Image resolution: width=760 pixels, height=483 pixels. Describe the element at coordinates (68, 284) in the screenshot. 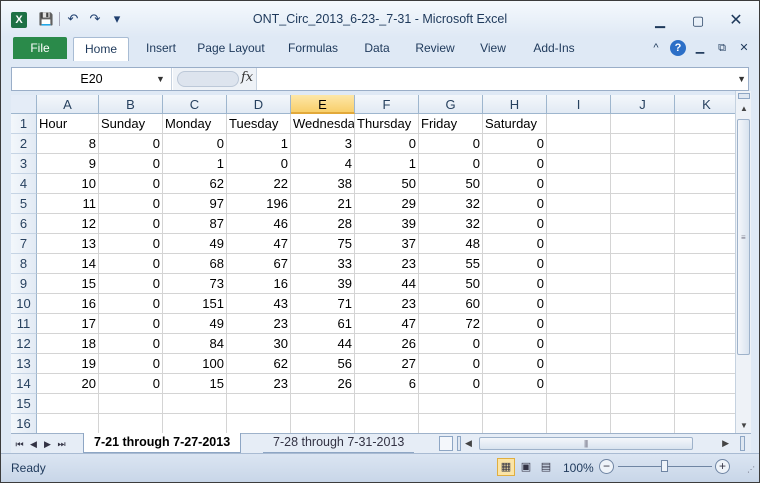

I see `cell-a9: 15` at that location.